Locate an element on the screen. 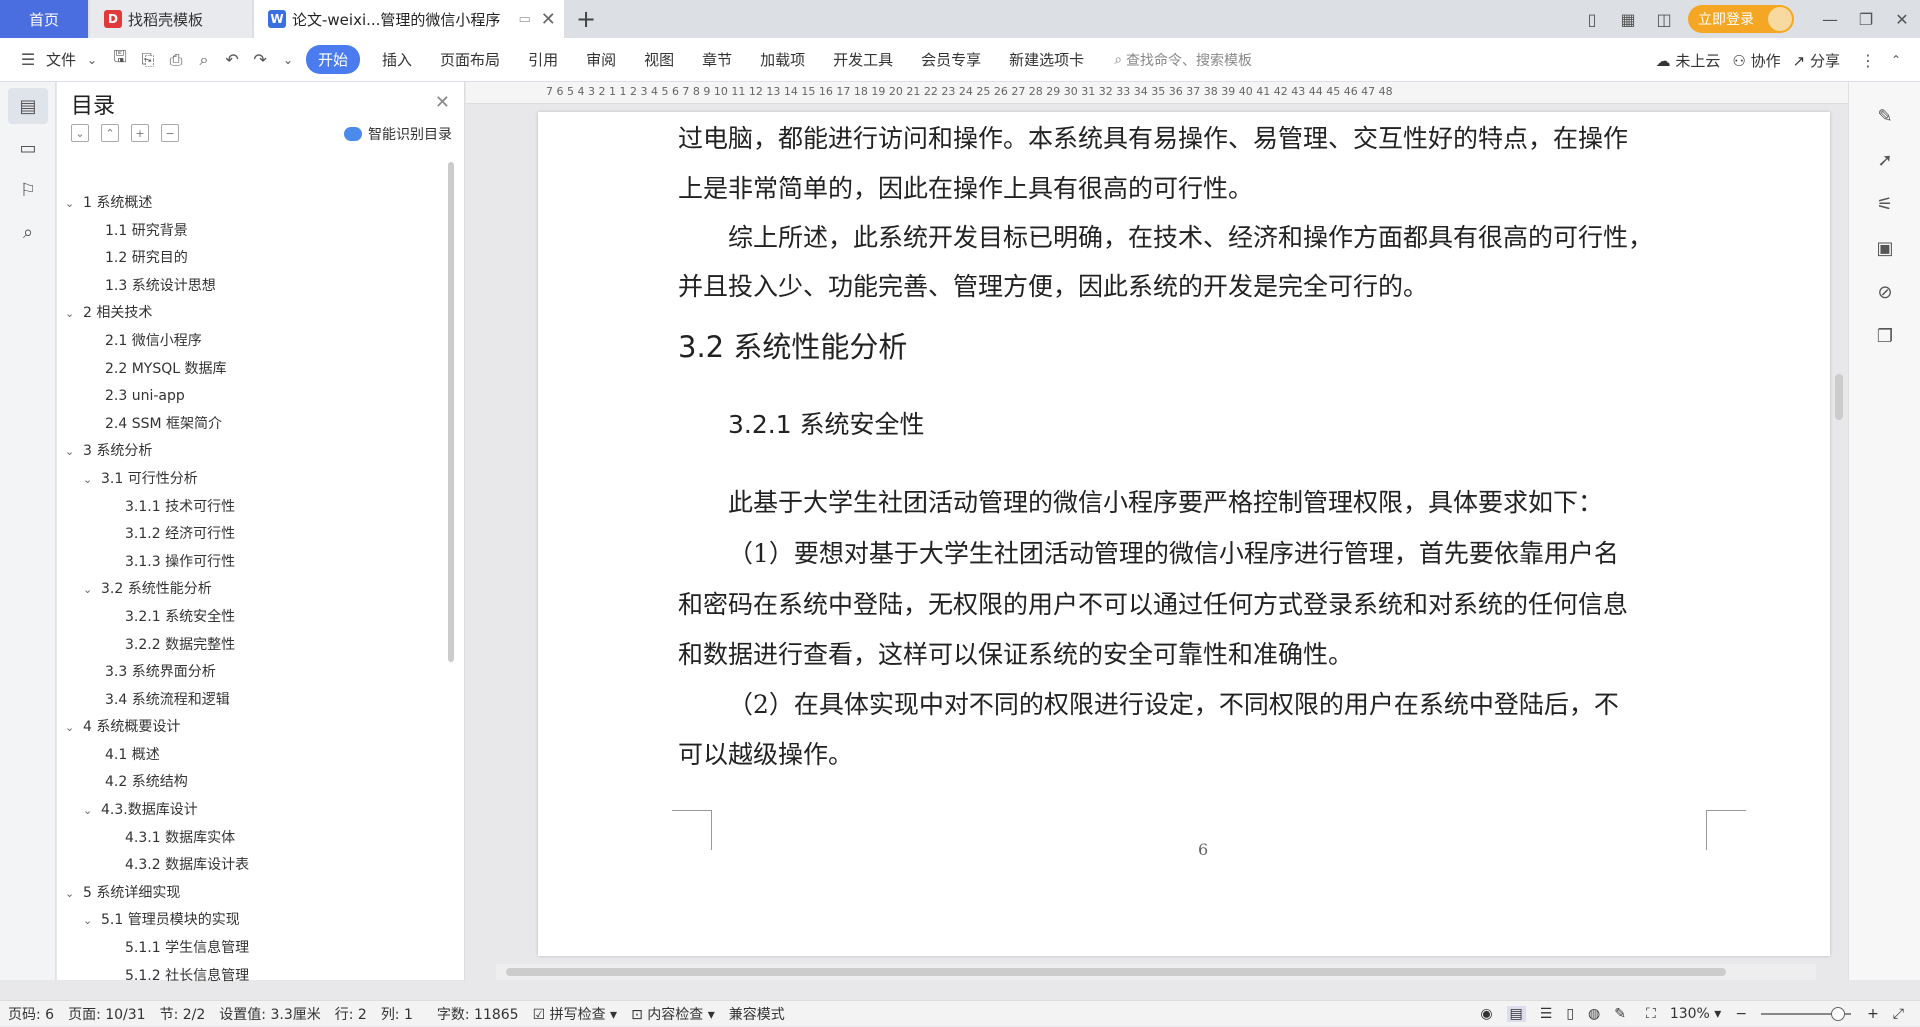 This screenshot has height=1027, width=1920. grid-apps-icon: ▦ is located at coordinates (1628, 19).